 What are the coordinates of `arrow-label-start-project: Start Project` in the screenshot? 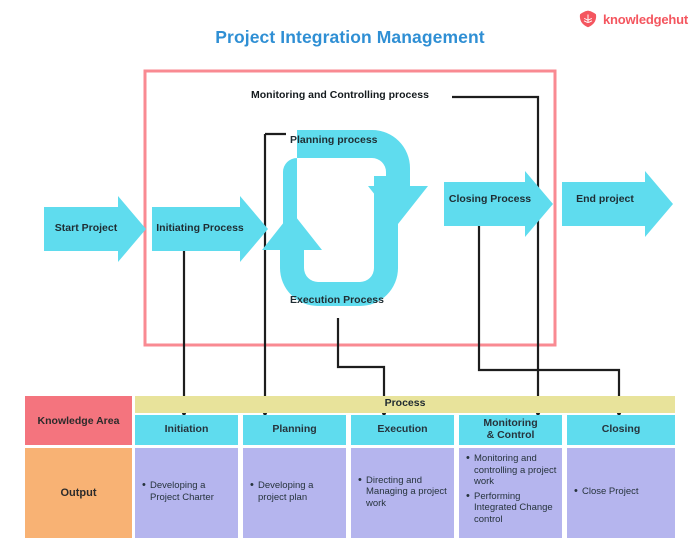 It's located at (86, 228).